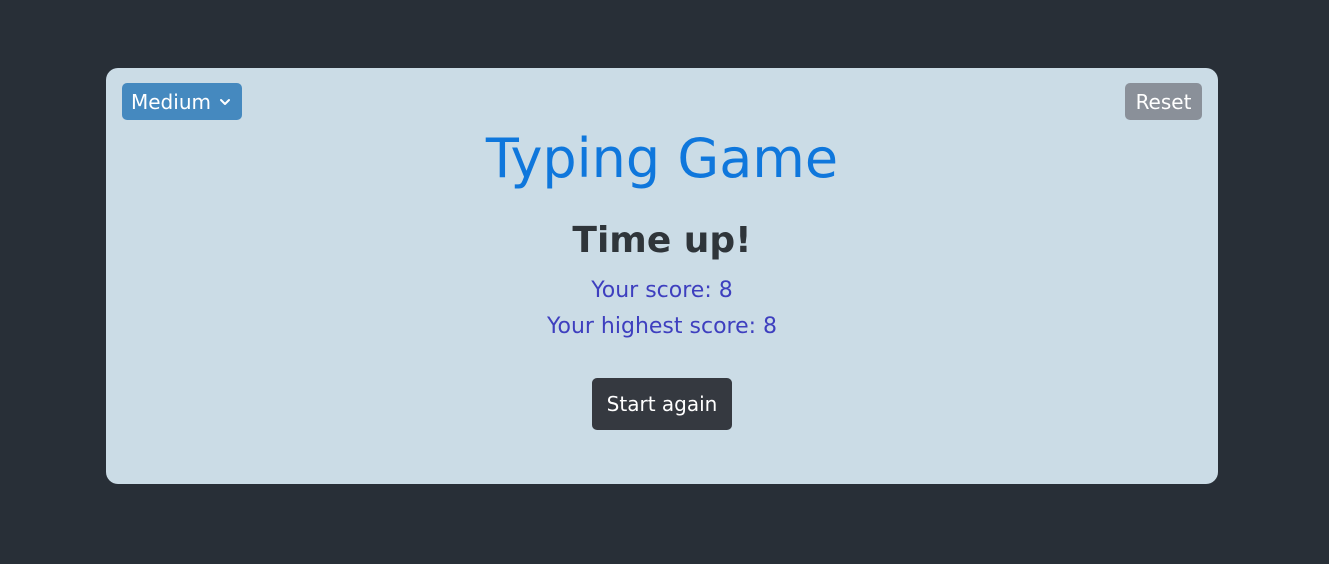  Describe the element at coordinates (171, 101) in the screenshot. I see `difficulty-selected-value: Medium` at that location.